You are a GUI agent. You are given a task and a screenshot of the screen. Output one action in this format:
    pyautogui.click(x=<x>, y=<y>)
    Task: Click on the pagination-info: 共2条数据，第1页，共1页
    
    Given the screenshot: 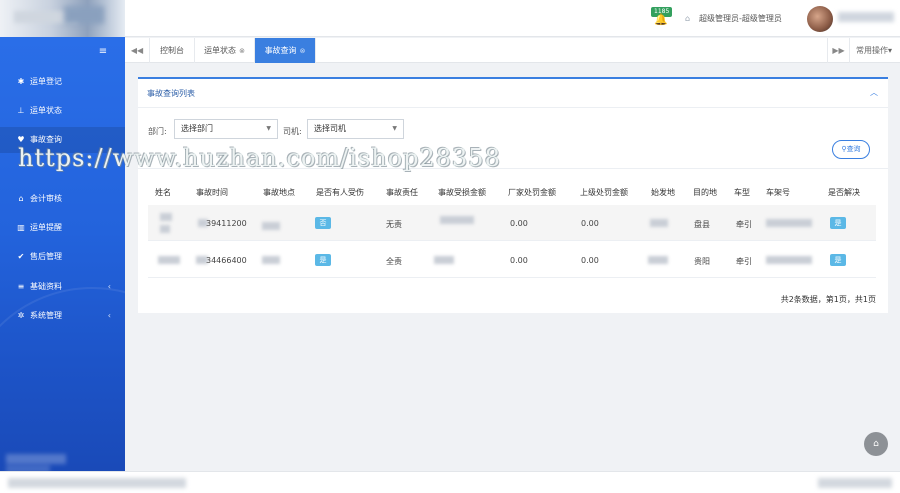 What is the action you would take?
    pyautogui.click(x=828, y=299)
    